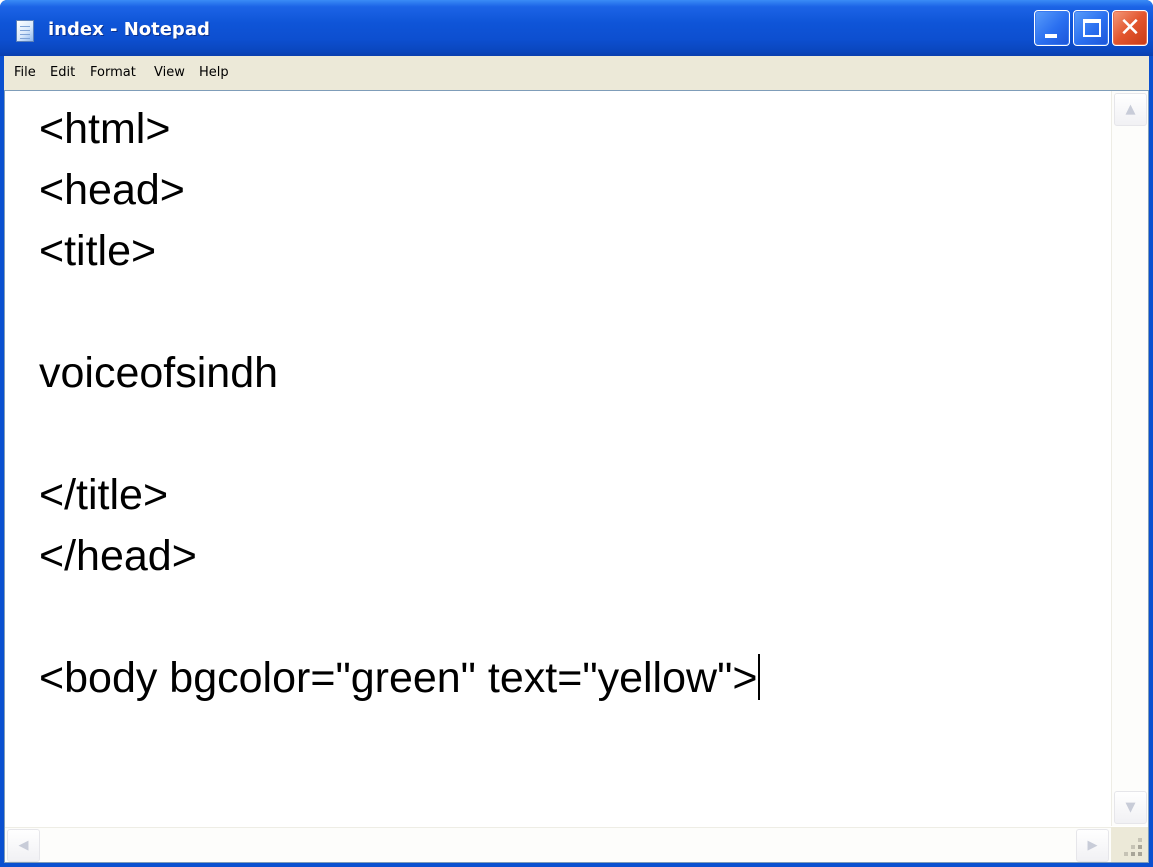 The width and height of the screenshot is (1153, 867). I want to click on text-line-content: <body bgcolor="green" text="yellow">, so click(398, 678).